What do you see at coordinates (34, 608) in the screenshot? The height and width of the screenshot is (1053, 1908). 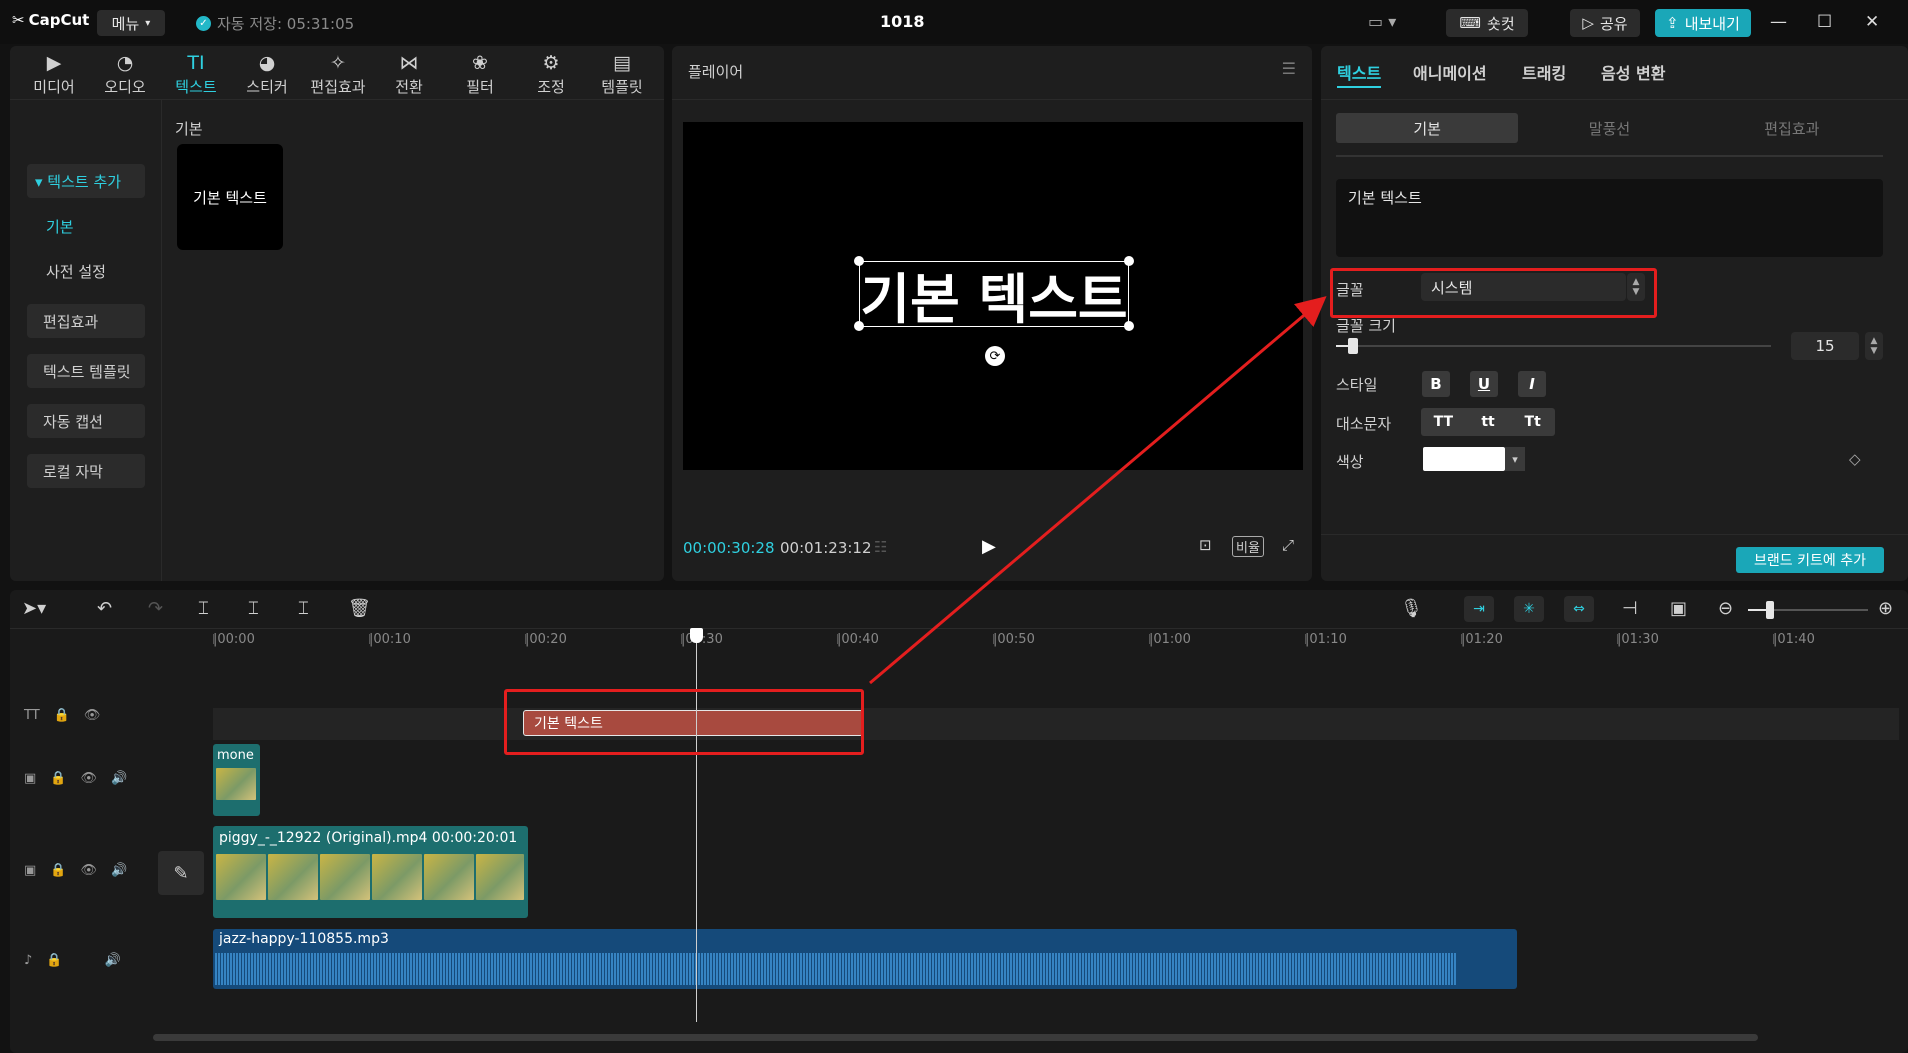 I see `select-tool-icon: ➤▾` at bounding box center [34, 608].